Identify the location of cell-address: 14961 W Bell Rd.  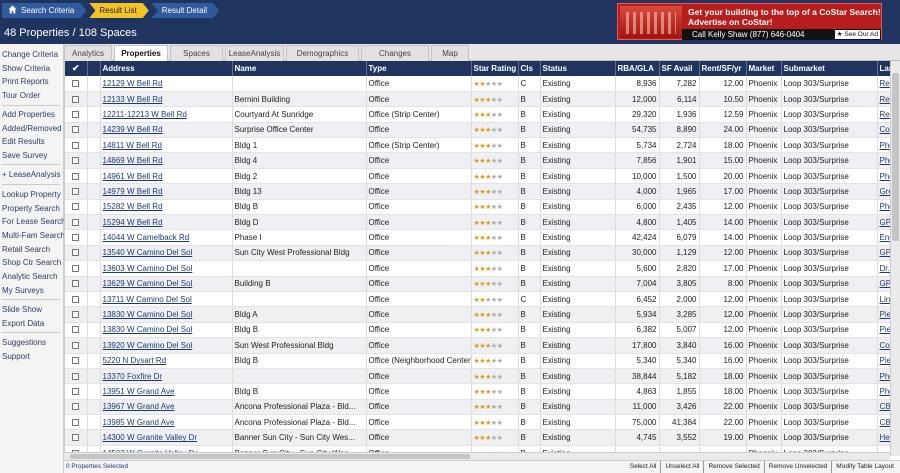
(166, 176).